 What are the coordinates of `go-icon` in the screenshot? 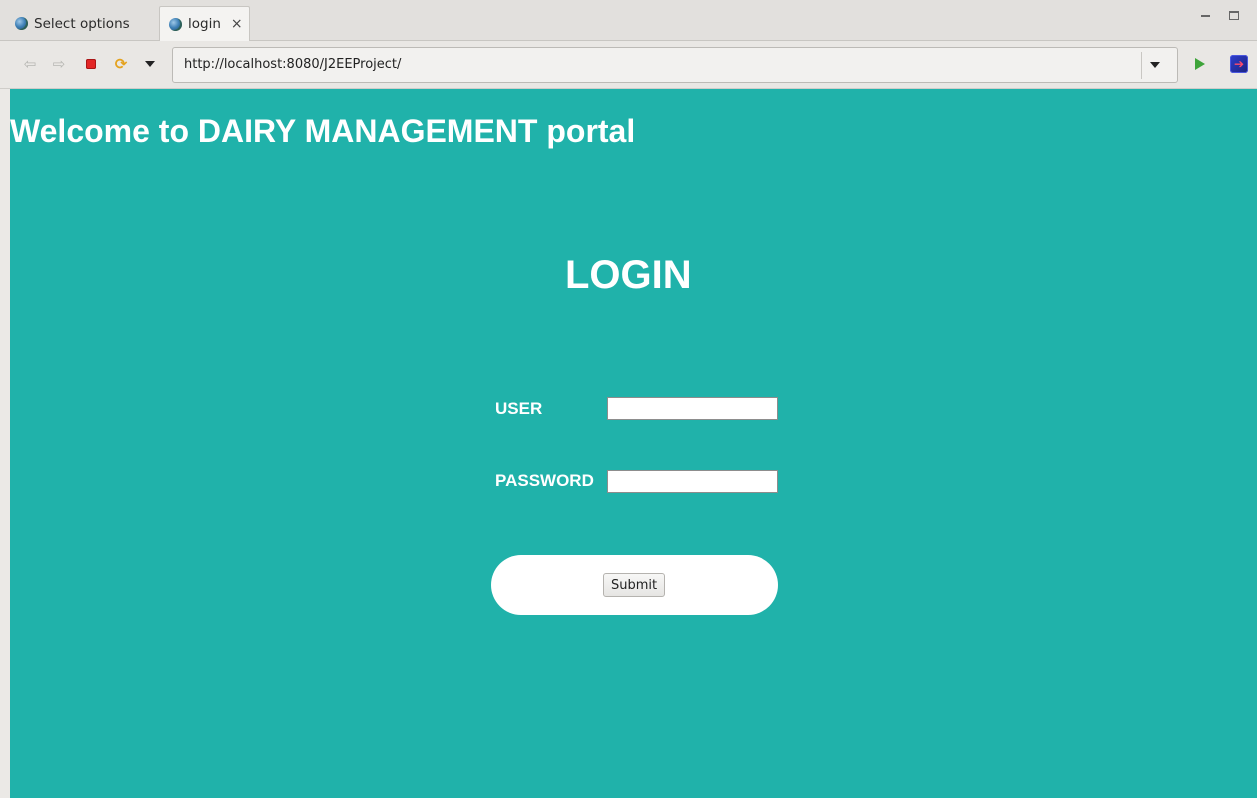 It's located at (1200, 64).